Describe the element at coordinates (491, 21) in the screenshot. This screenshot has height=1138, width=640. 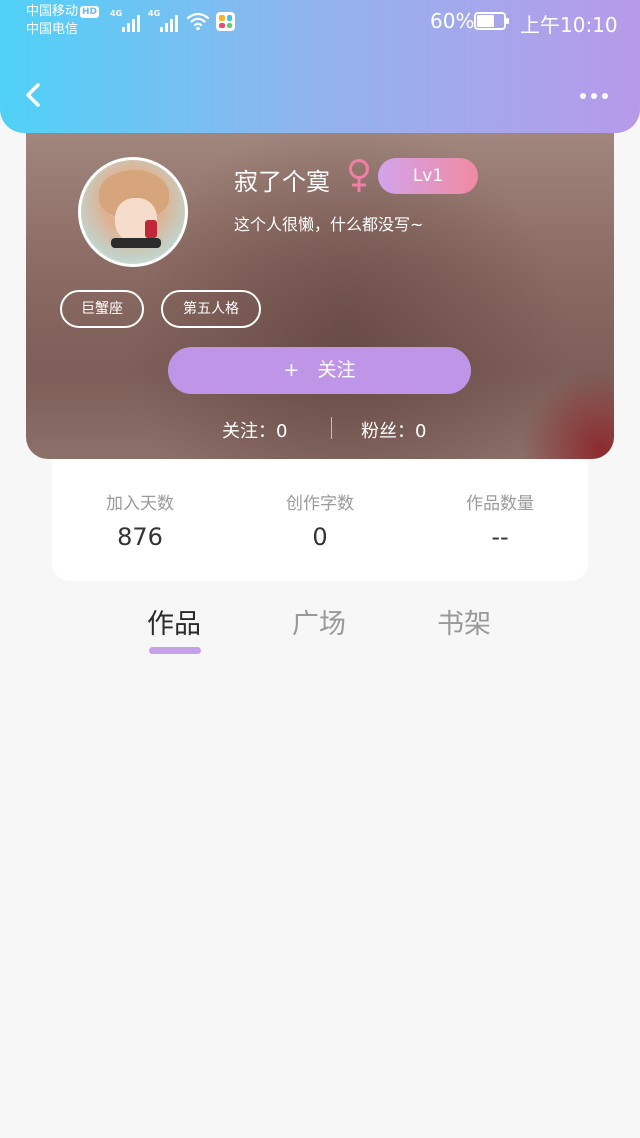
I see `battery-icon` at that location.